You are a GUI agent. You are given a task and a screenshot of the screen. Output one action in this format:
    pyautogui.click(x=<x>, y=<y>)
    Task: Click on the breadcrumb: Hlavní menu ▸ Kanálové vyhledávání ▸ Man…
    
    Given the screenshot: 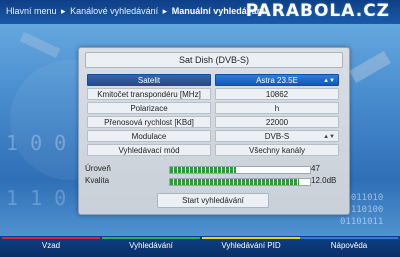 What is the action you would take?
    pyautogui.click(x=135, y=11)
    